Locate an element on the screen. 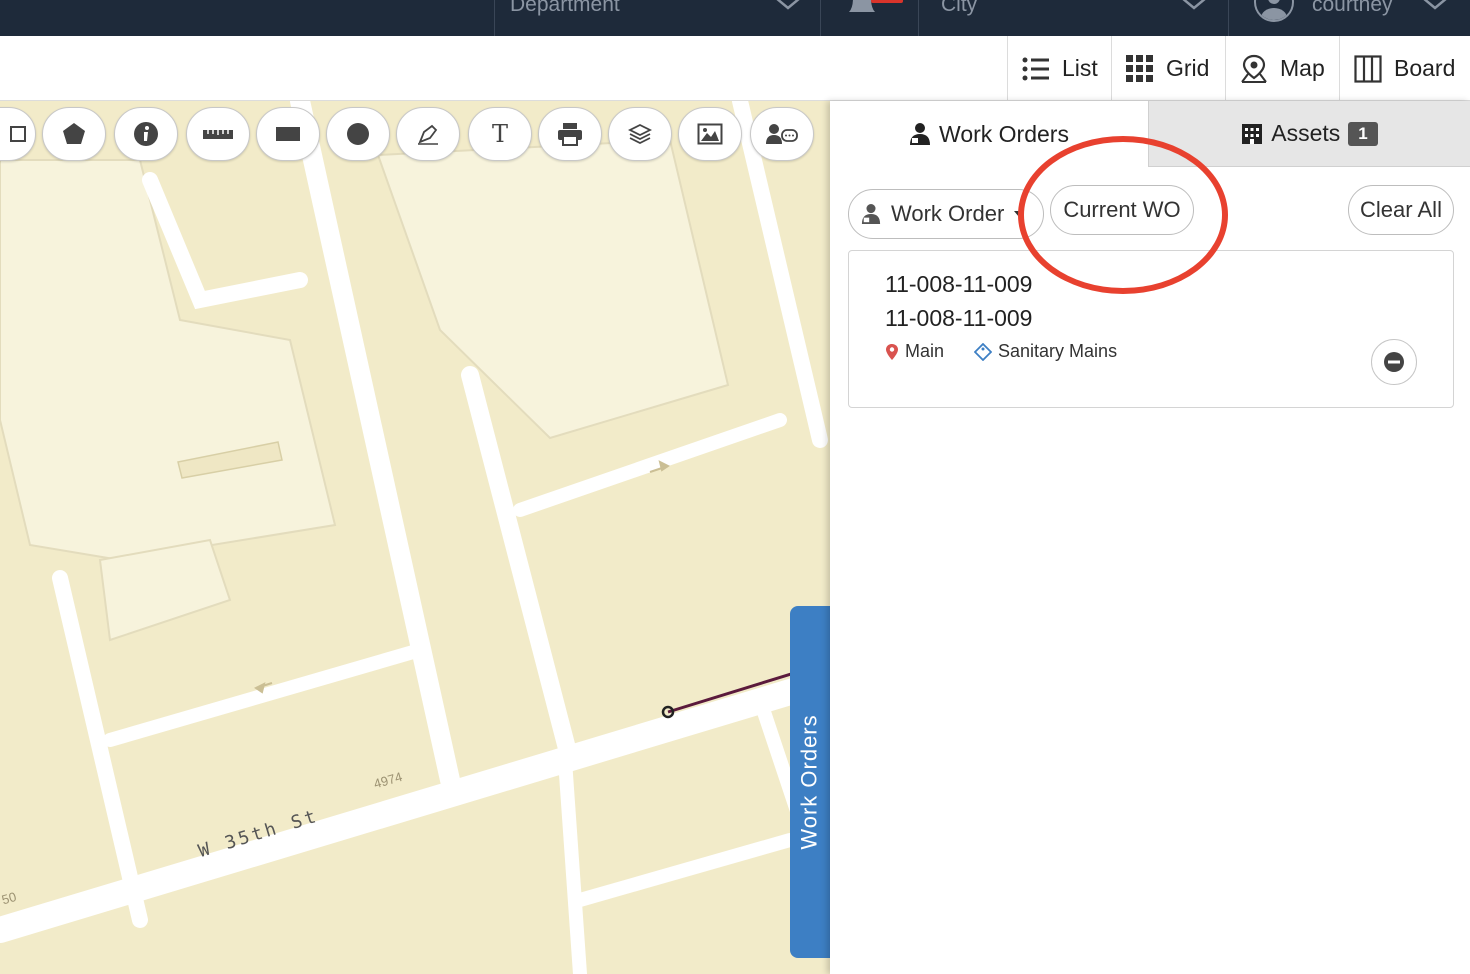  user-comment-icon is located at coordinates (782, 134).